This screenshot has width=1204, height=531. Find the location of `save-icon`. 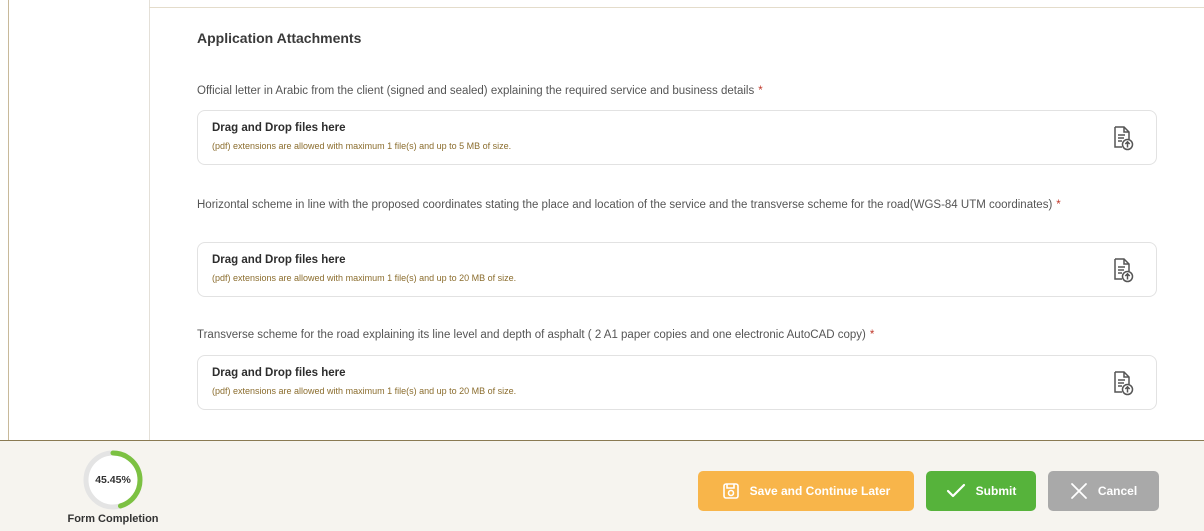

save-icon is located at coordinates (730, 491).